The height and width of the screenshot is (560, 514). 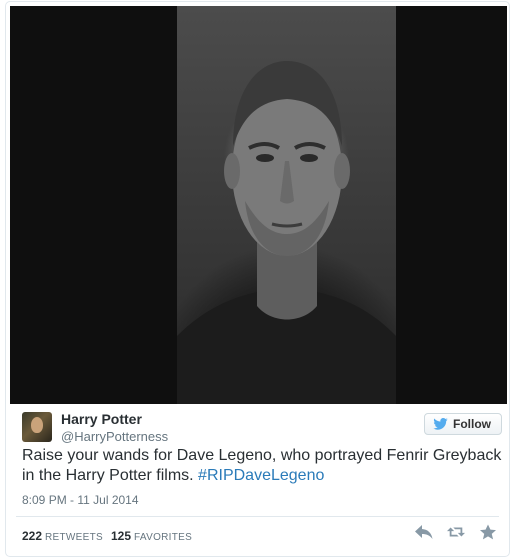 What do you see at coordinates (261, 475) in the screenshot?
I see `hashtag-link: #RIPDaveLegeno` at bounding box center [261, 475].